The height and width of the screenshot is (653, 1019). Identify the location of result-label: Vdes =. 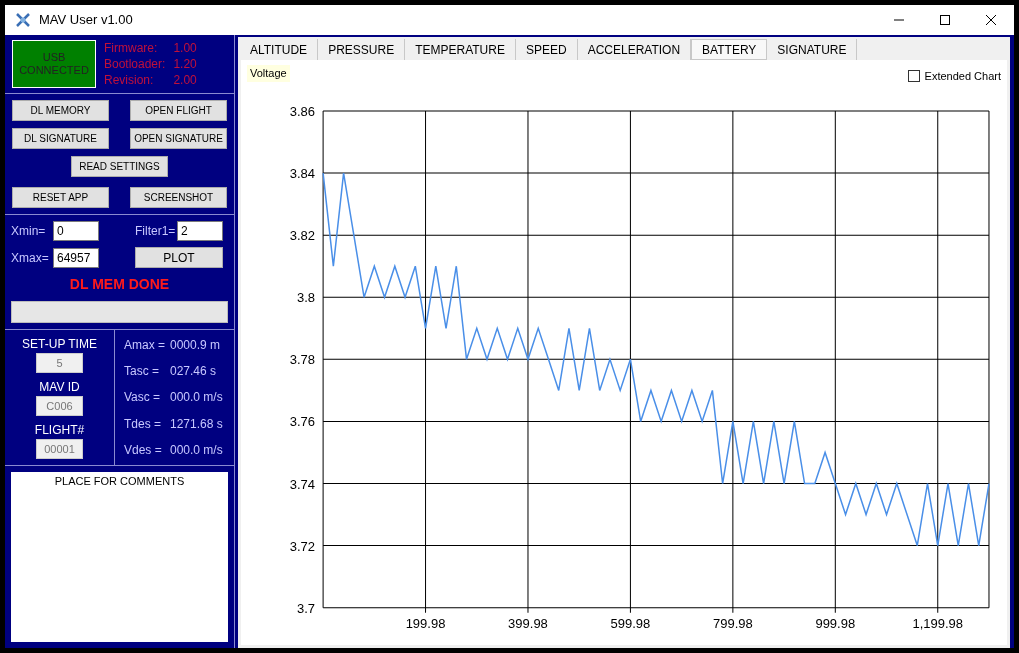
(143, 450).